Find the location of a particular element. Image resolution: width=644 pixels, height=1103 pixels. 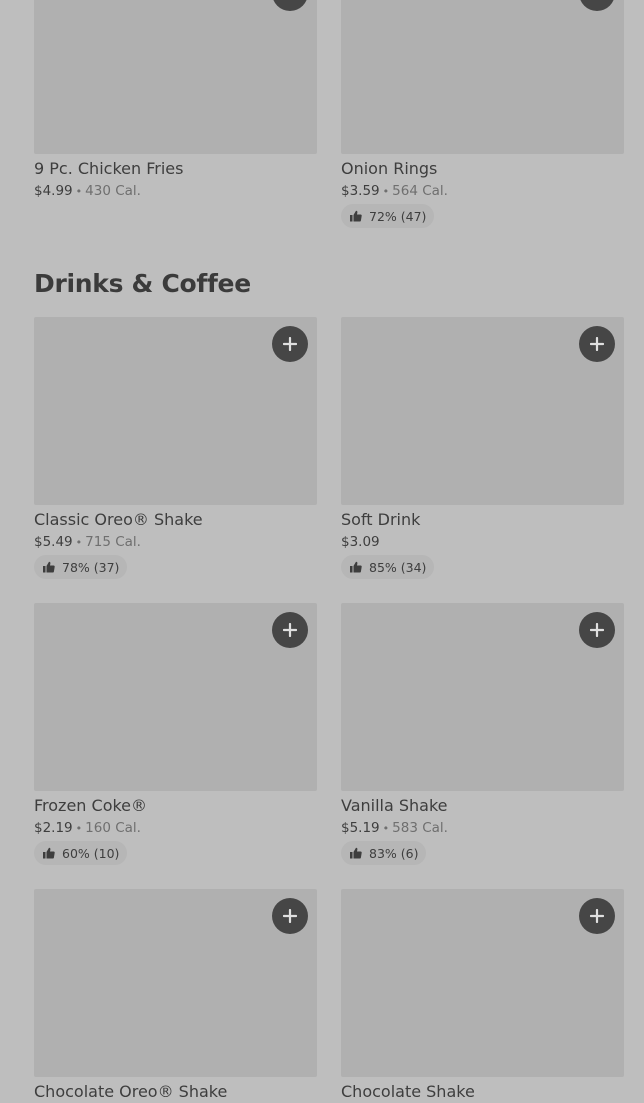

rating-badge: 78% (37) is located at coordinates (81, 567).